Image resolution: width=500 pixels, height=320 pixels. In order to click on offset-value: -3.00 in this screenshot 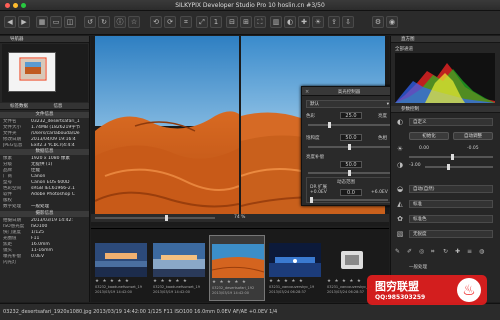, I will do `click(415, 165)`.